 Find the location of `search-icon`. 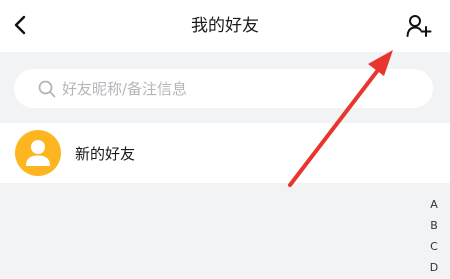

search-icon is located at coordinates (47, 88).